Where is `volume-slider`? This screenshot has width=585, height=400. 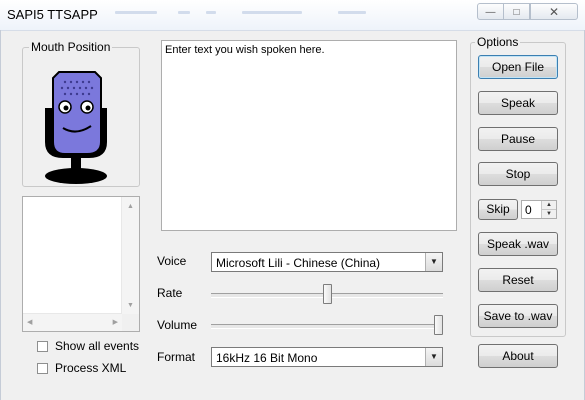
volume-slider is located at coordinates (327, 325).